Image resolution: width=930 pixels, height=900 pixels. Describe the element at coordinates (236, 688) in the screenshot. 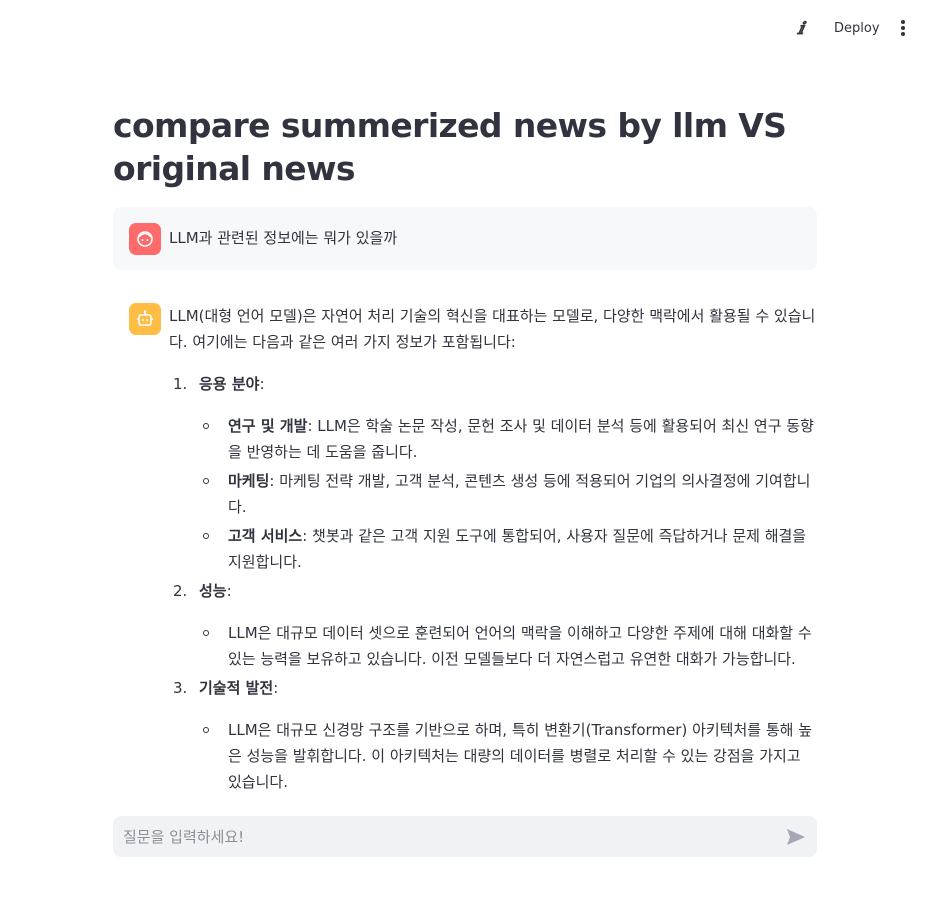

I see `section-heading: 기술적 발전` at that location.